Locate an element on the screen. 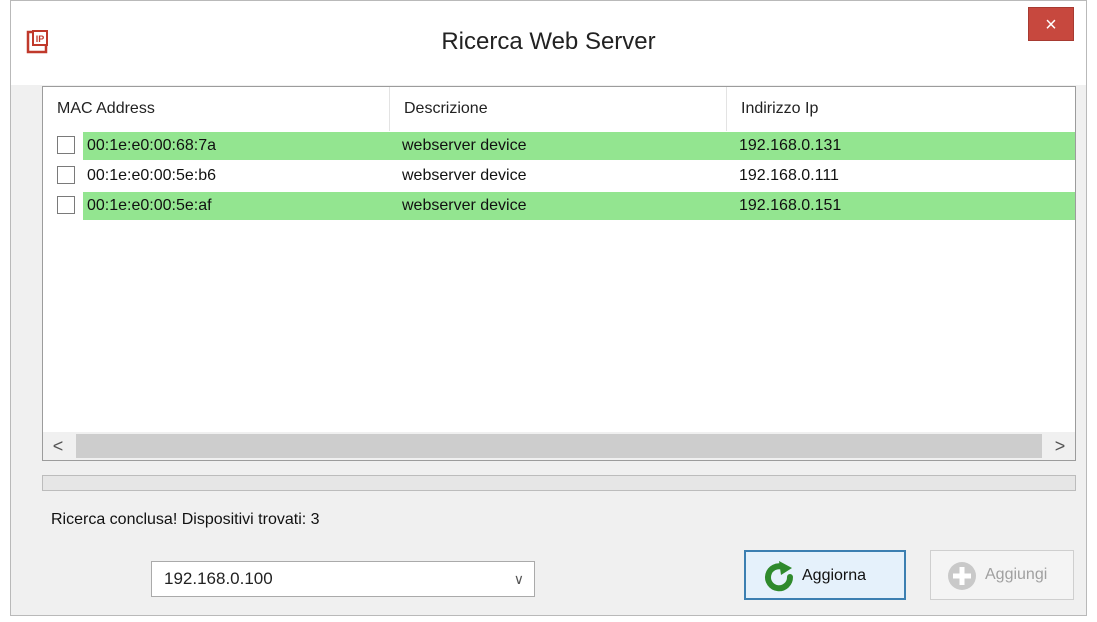 The height and width of the screenshot is (622, 1097). chevron-down-icon: ∨ is located at coordinates (518, 579).